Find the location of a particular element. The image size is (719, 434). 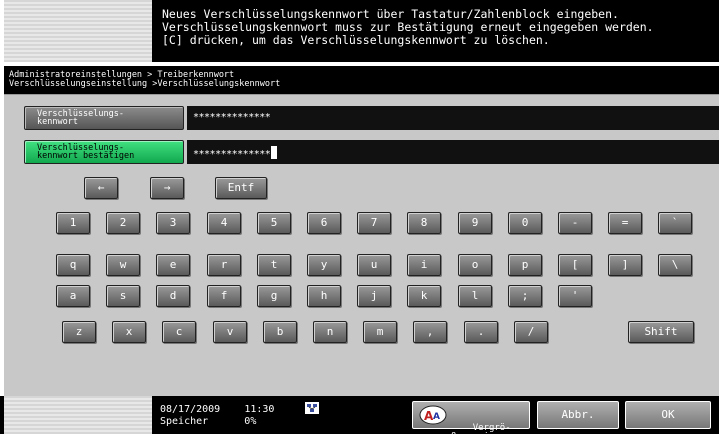

key-1-12: = is located at coordinates (625, 223).